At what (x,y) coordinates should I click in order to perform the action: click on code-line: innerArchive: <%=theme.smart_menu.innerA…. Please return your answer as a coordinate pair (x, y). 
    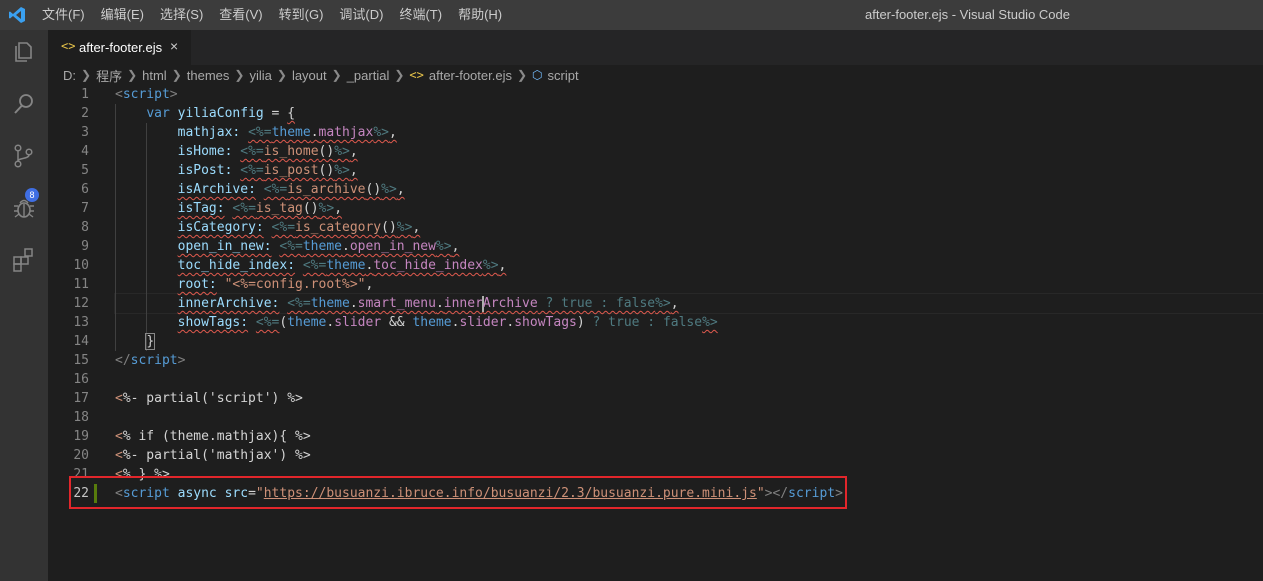
    Looking at the image, I should click on (428, 303).